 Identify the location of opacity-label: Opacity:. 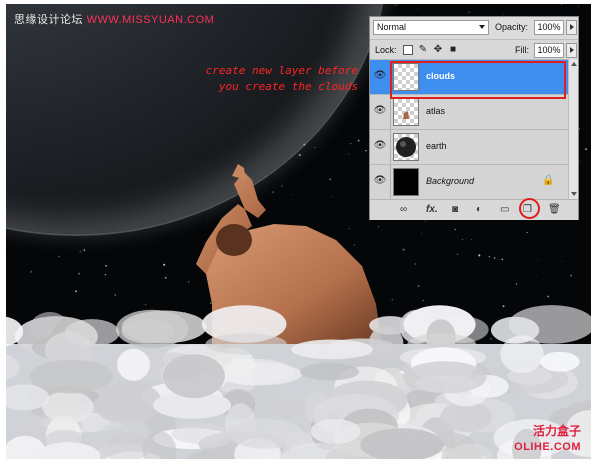
(512, 27).